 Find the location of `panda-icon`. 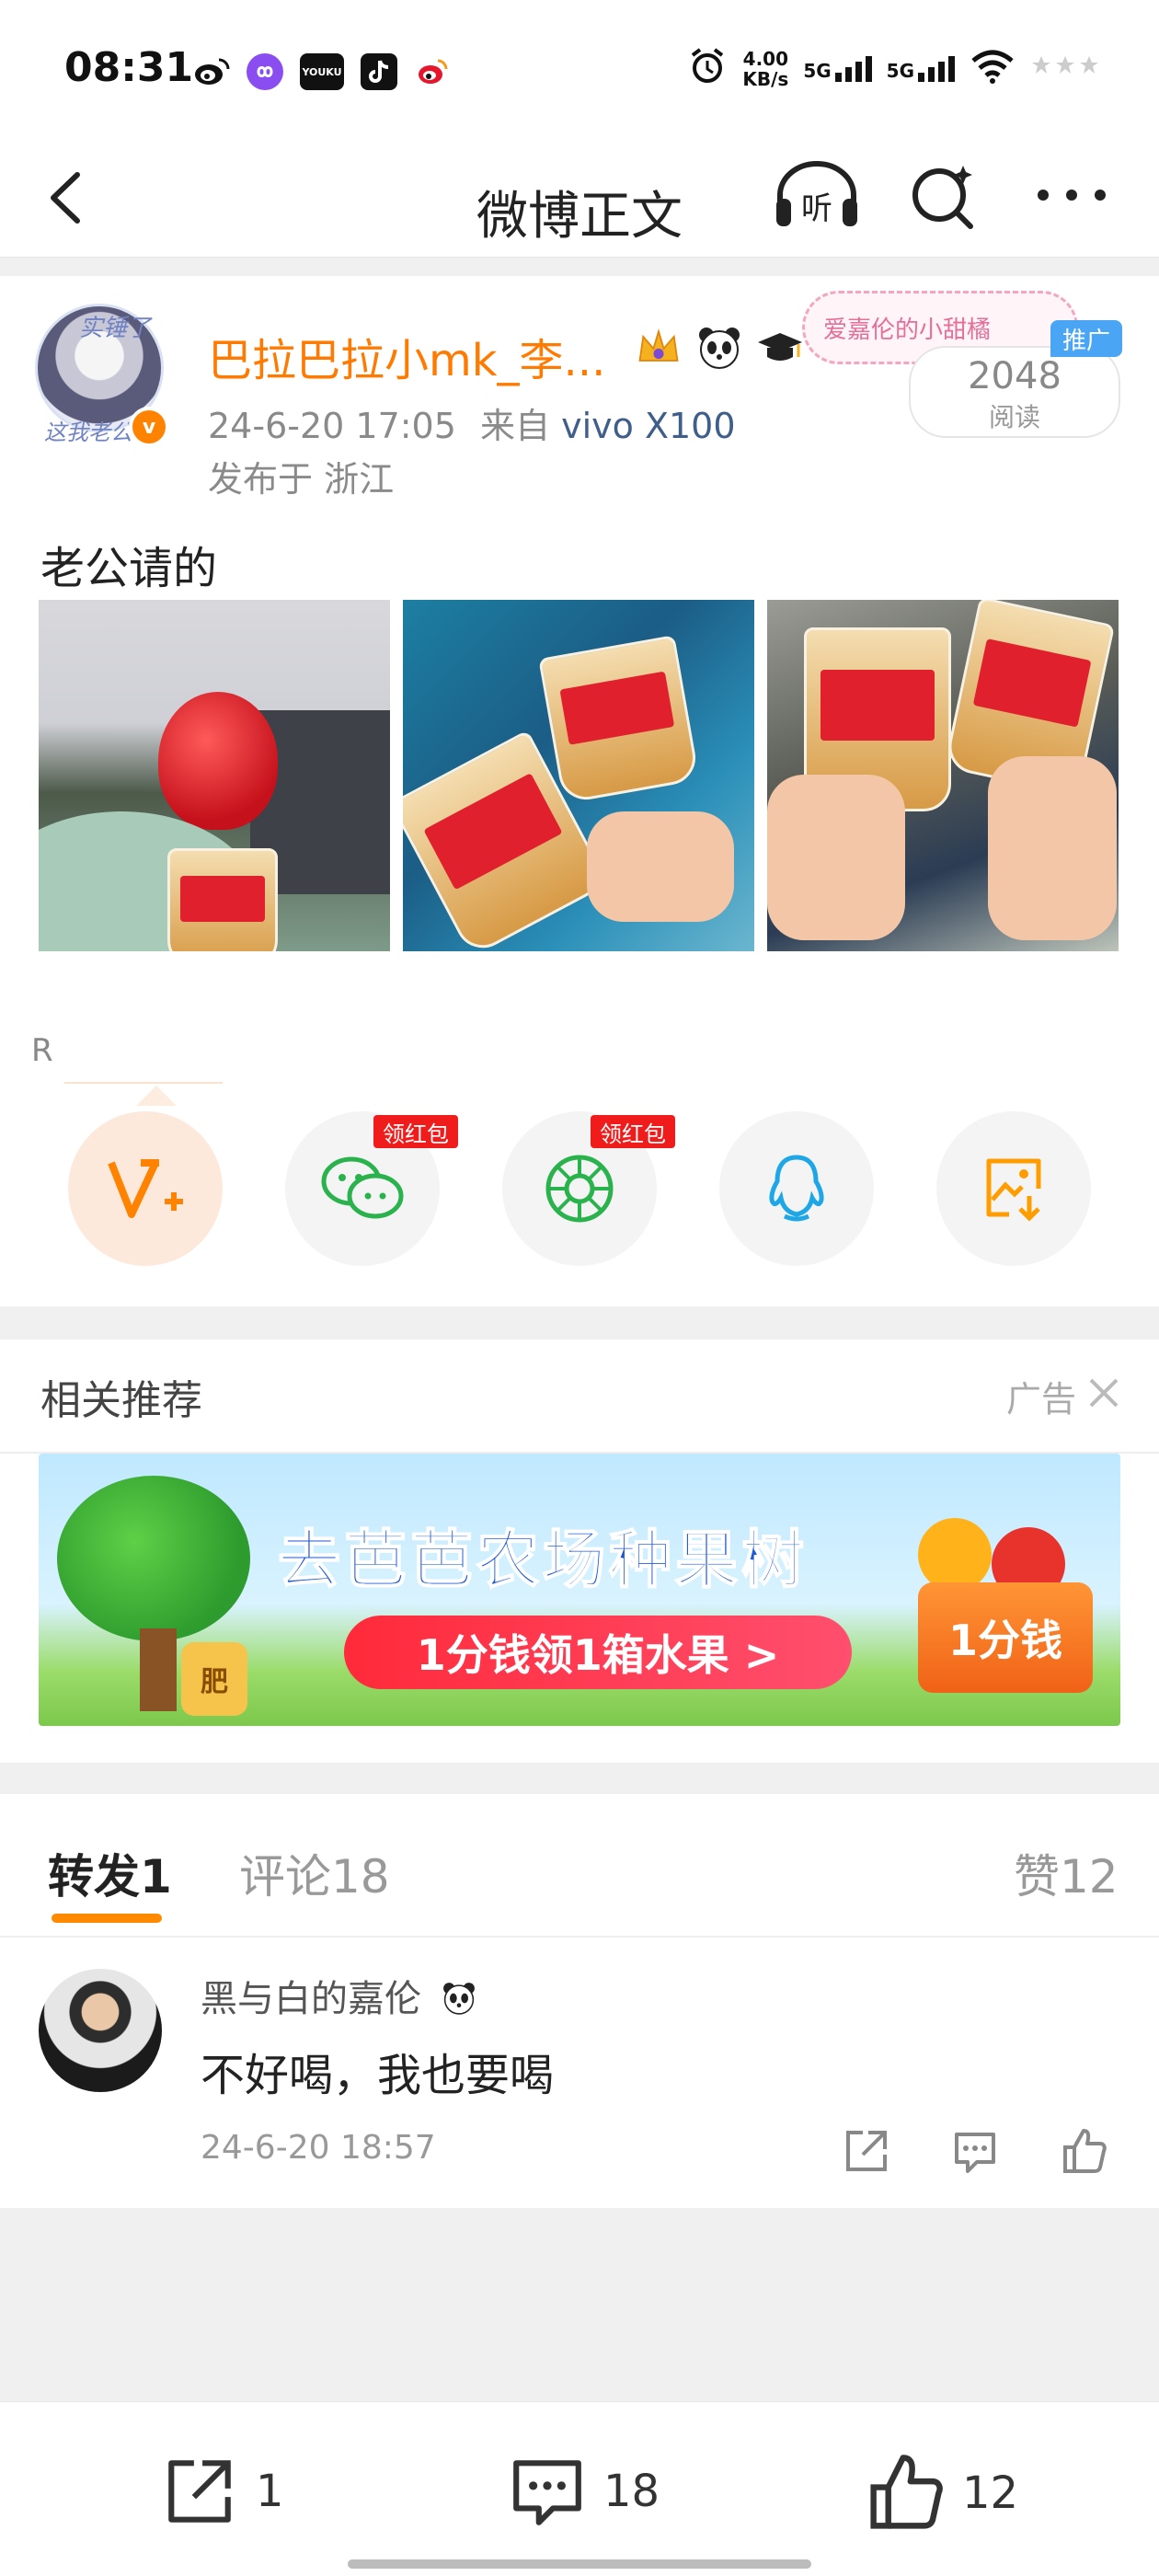

panda-icon is located at coordinates (719, 348).